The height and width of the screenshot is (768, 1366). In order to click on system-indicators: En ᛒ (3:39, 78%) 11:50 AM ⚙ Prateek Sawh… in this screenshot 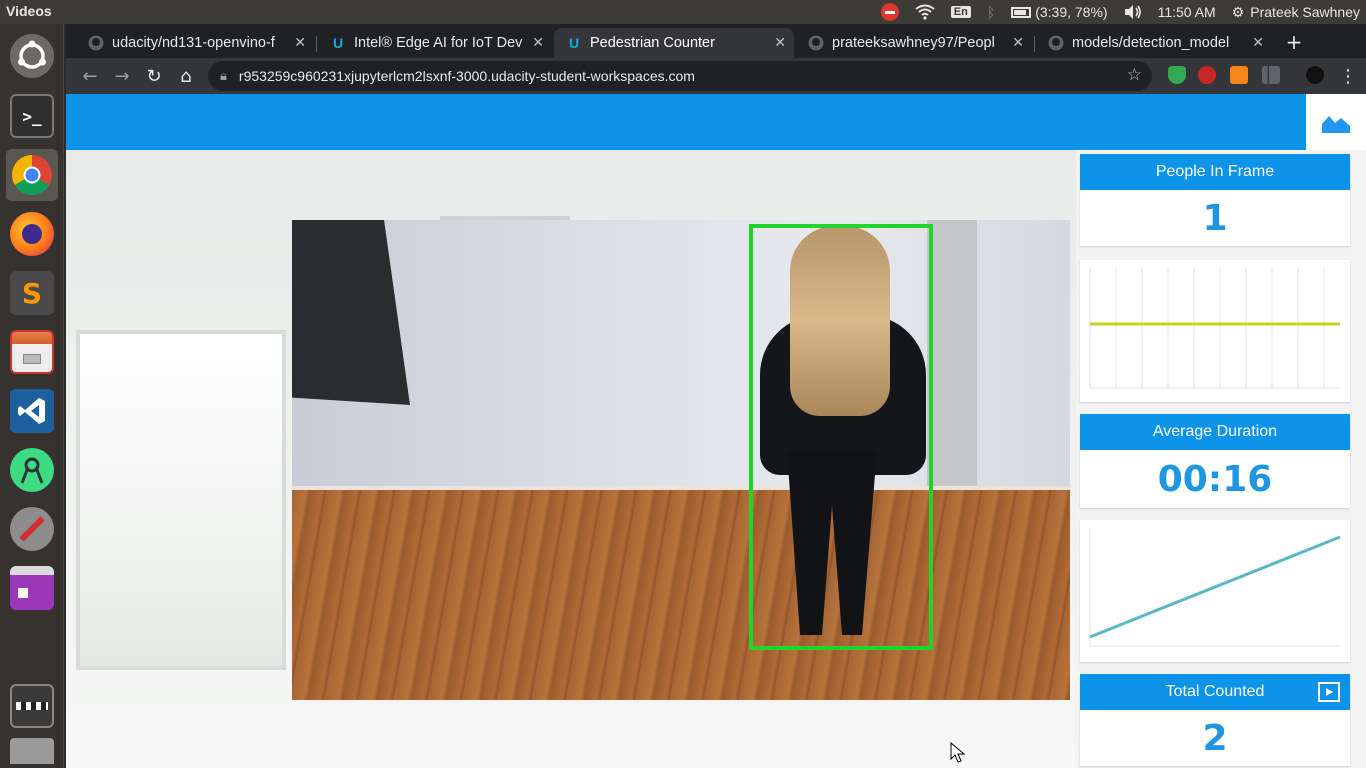, I will do `click(1119, 12)`.